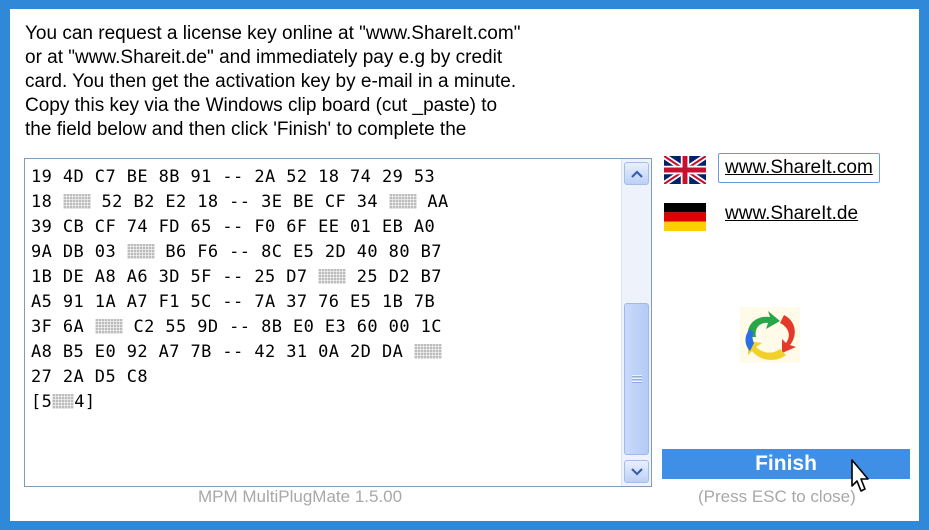  I want to click on key-line: 27 2A D5 C8, so click(89, 377).